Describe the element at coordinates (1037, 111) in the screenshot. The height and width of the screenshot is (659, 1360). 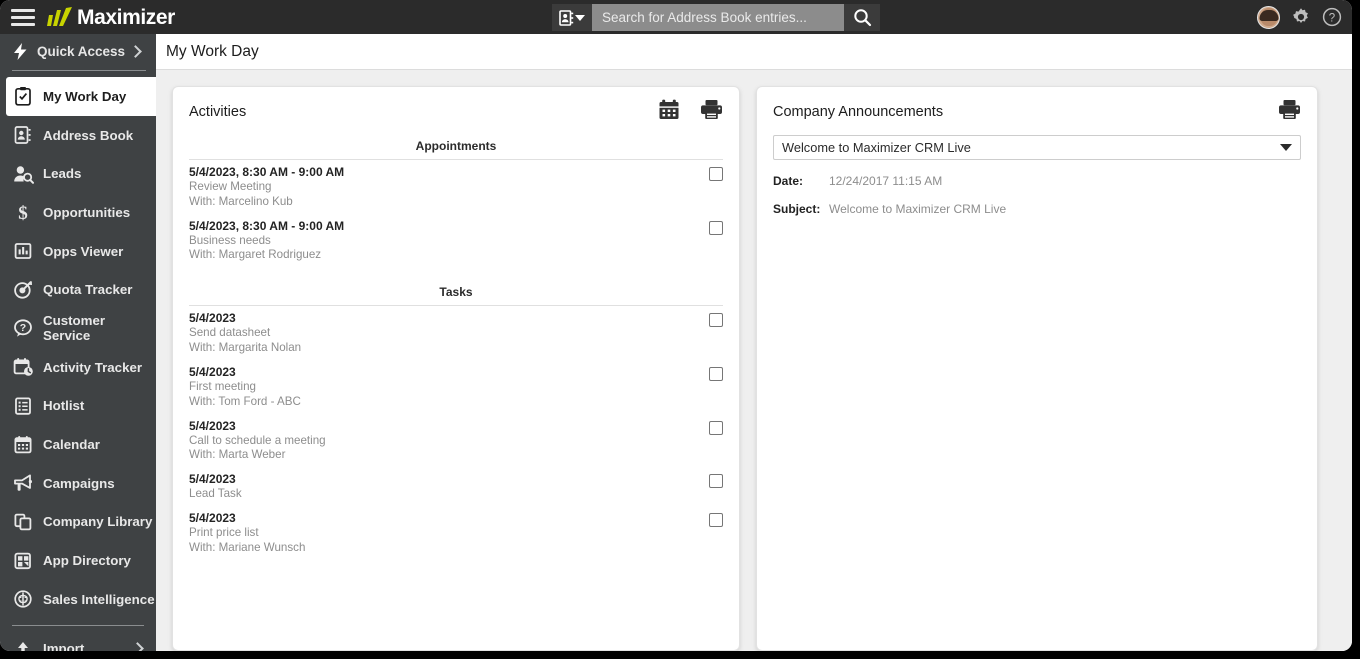
I see `announcements-panel-header: Company Announcements` at that location.